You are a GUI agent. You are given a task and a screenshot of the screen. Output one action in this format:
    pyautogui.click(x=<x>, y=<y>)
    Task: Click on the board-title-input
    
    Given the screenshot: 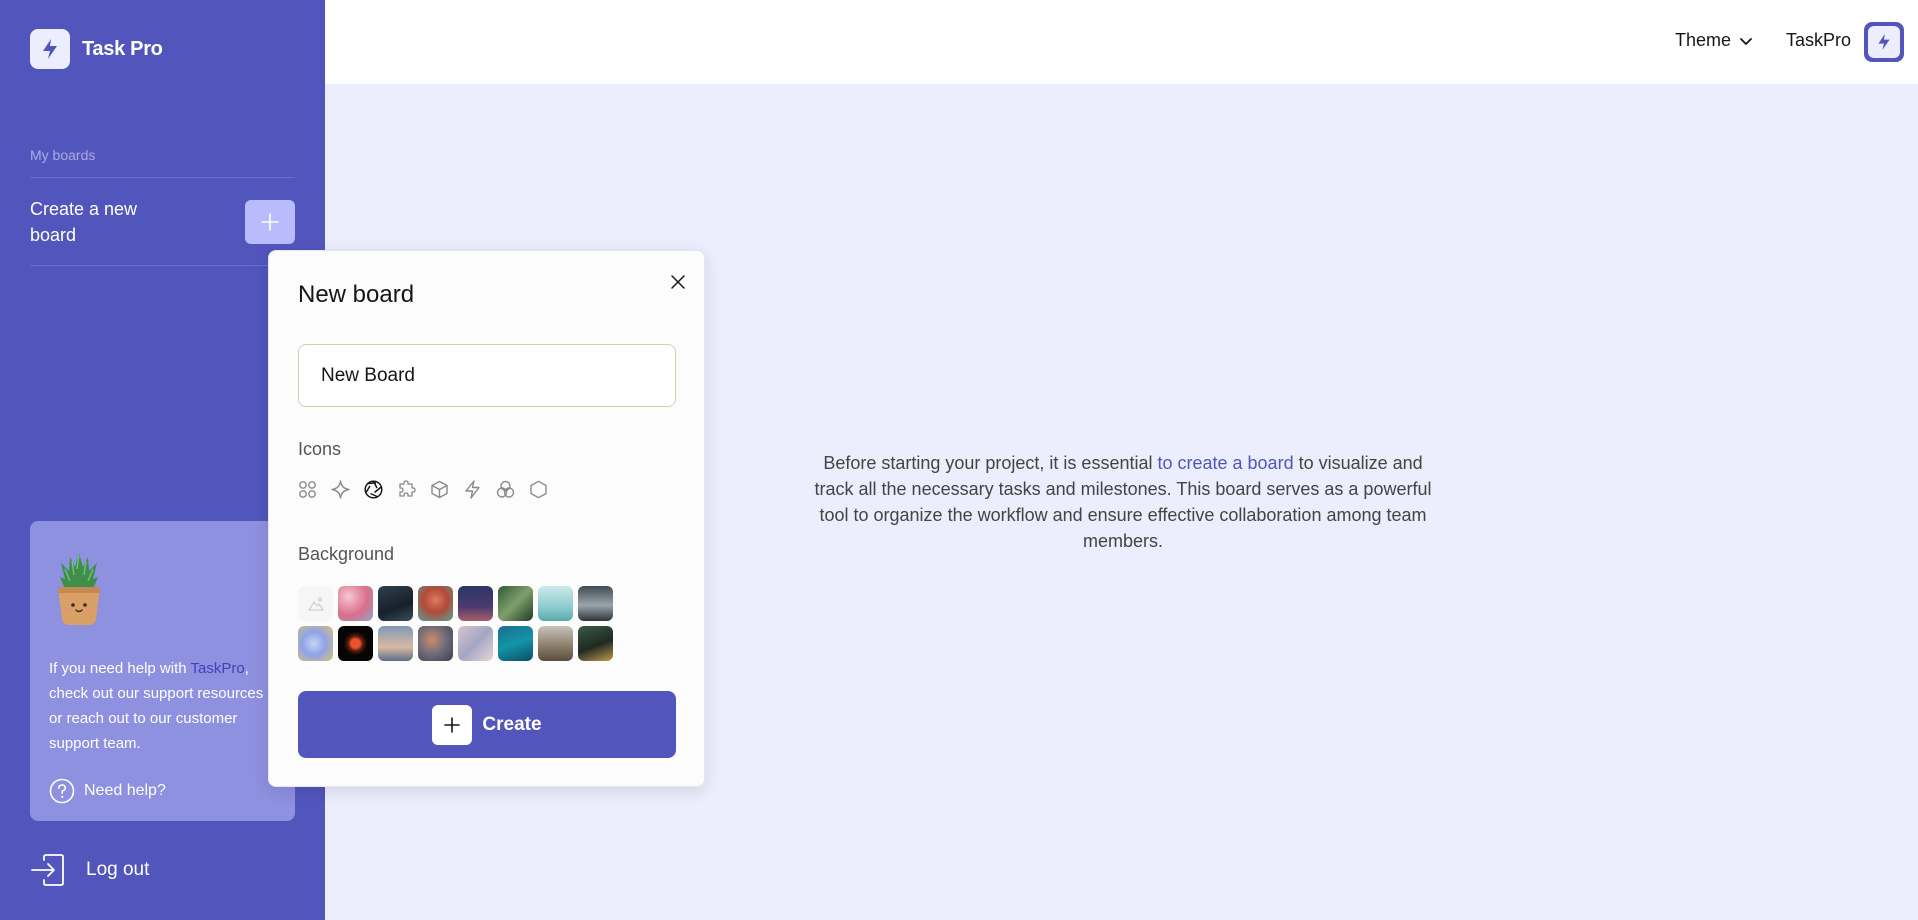 What is the action you would take?
    pyautogui.click(x=487, y=375)
    